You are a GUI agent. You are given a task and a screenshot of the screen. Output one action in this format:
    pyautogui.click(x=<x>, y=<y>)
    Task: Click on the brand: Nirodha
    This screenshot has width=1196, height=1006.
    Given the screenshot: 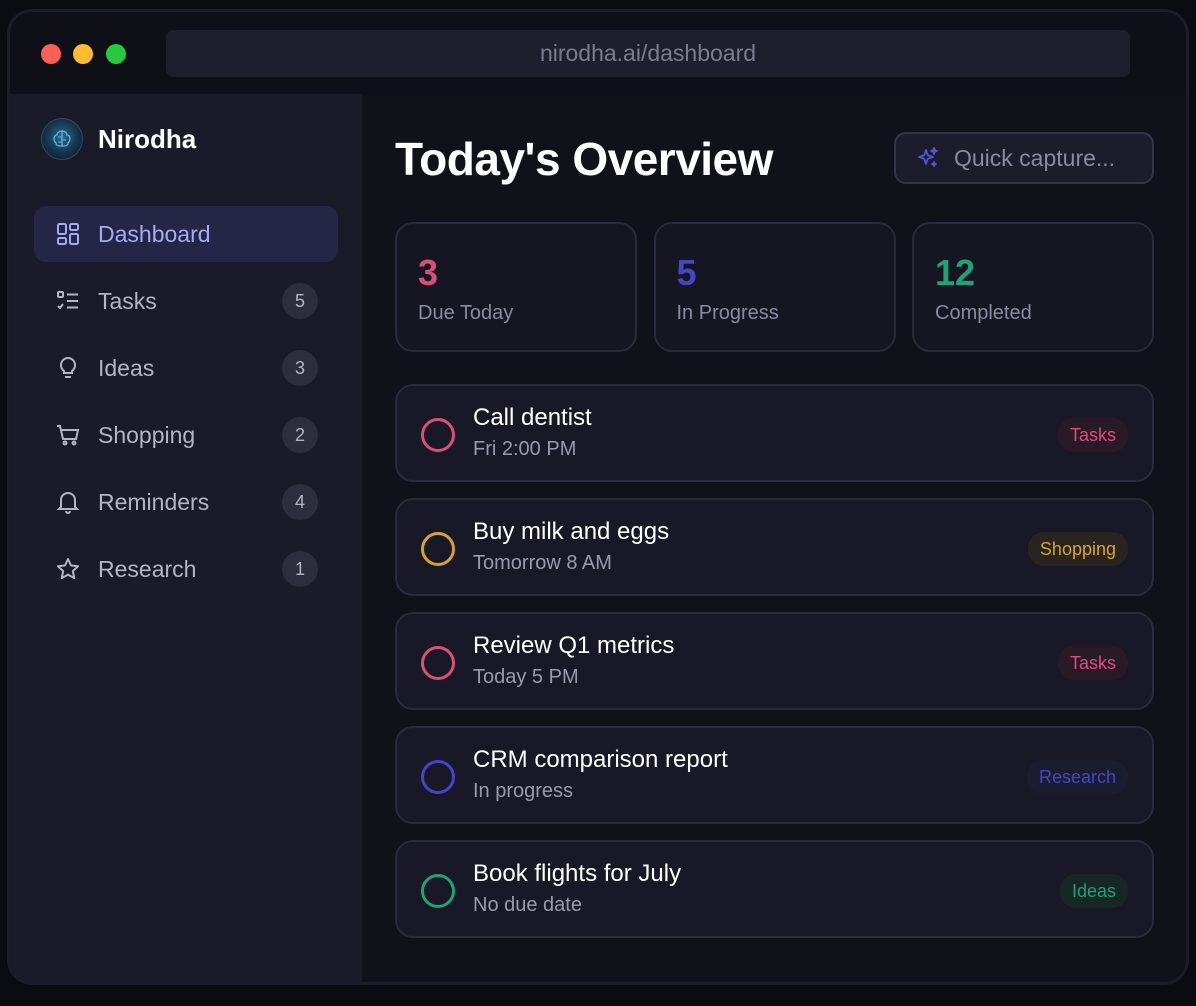 What is the action you would take?
    pyautogui.click(x=118, y=139)
    